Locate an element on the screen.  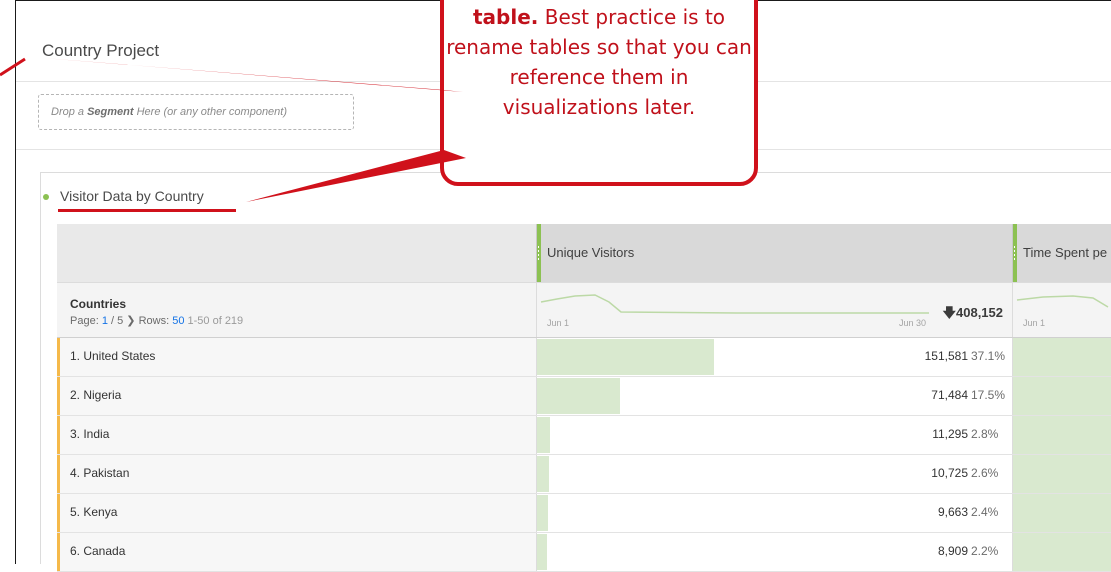
row-value: 10,725 is located at coordinates (949, 473).